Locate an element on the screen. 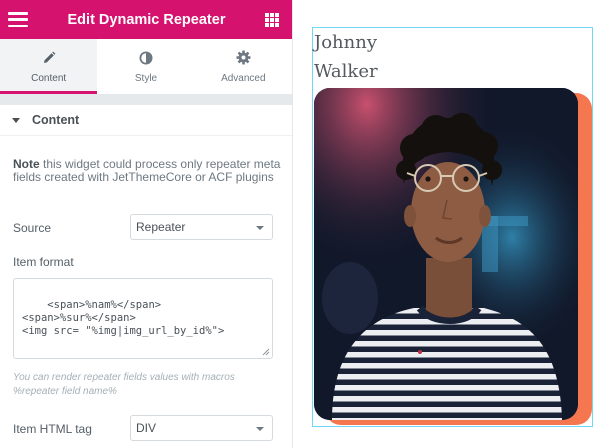 The image size is (613, 448). source-label: Source is located at coordinates (32, 228).